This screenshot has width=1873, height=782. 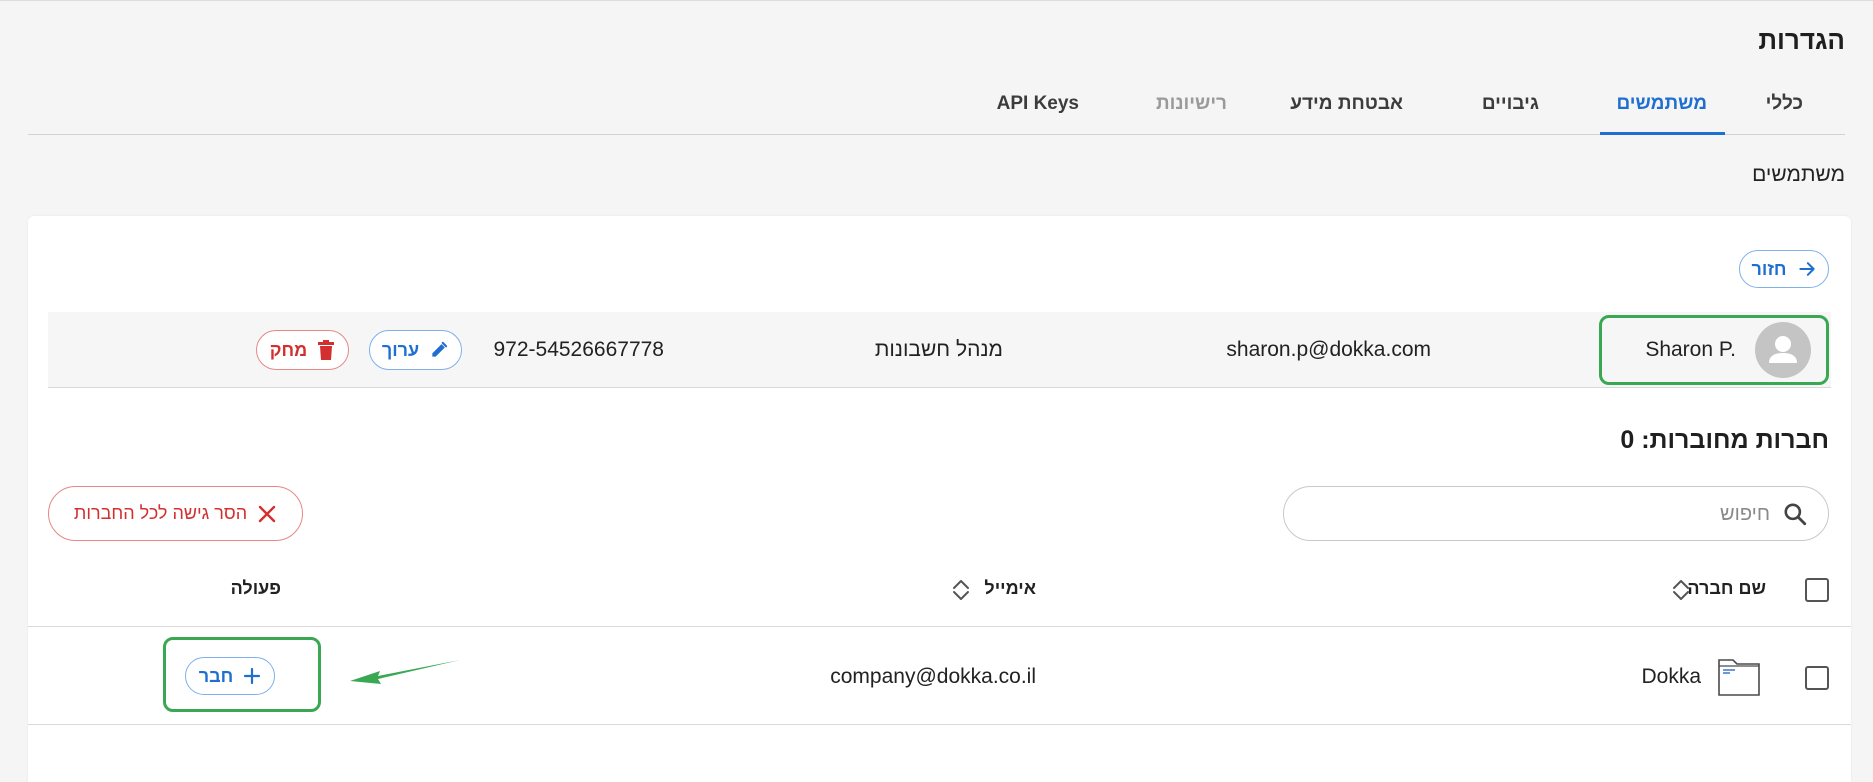 What do you see at coordinates (1784, 104) in the screenshot?
I see `tab-general: כללי` at bounding box center [1784, 104].